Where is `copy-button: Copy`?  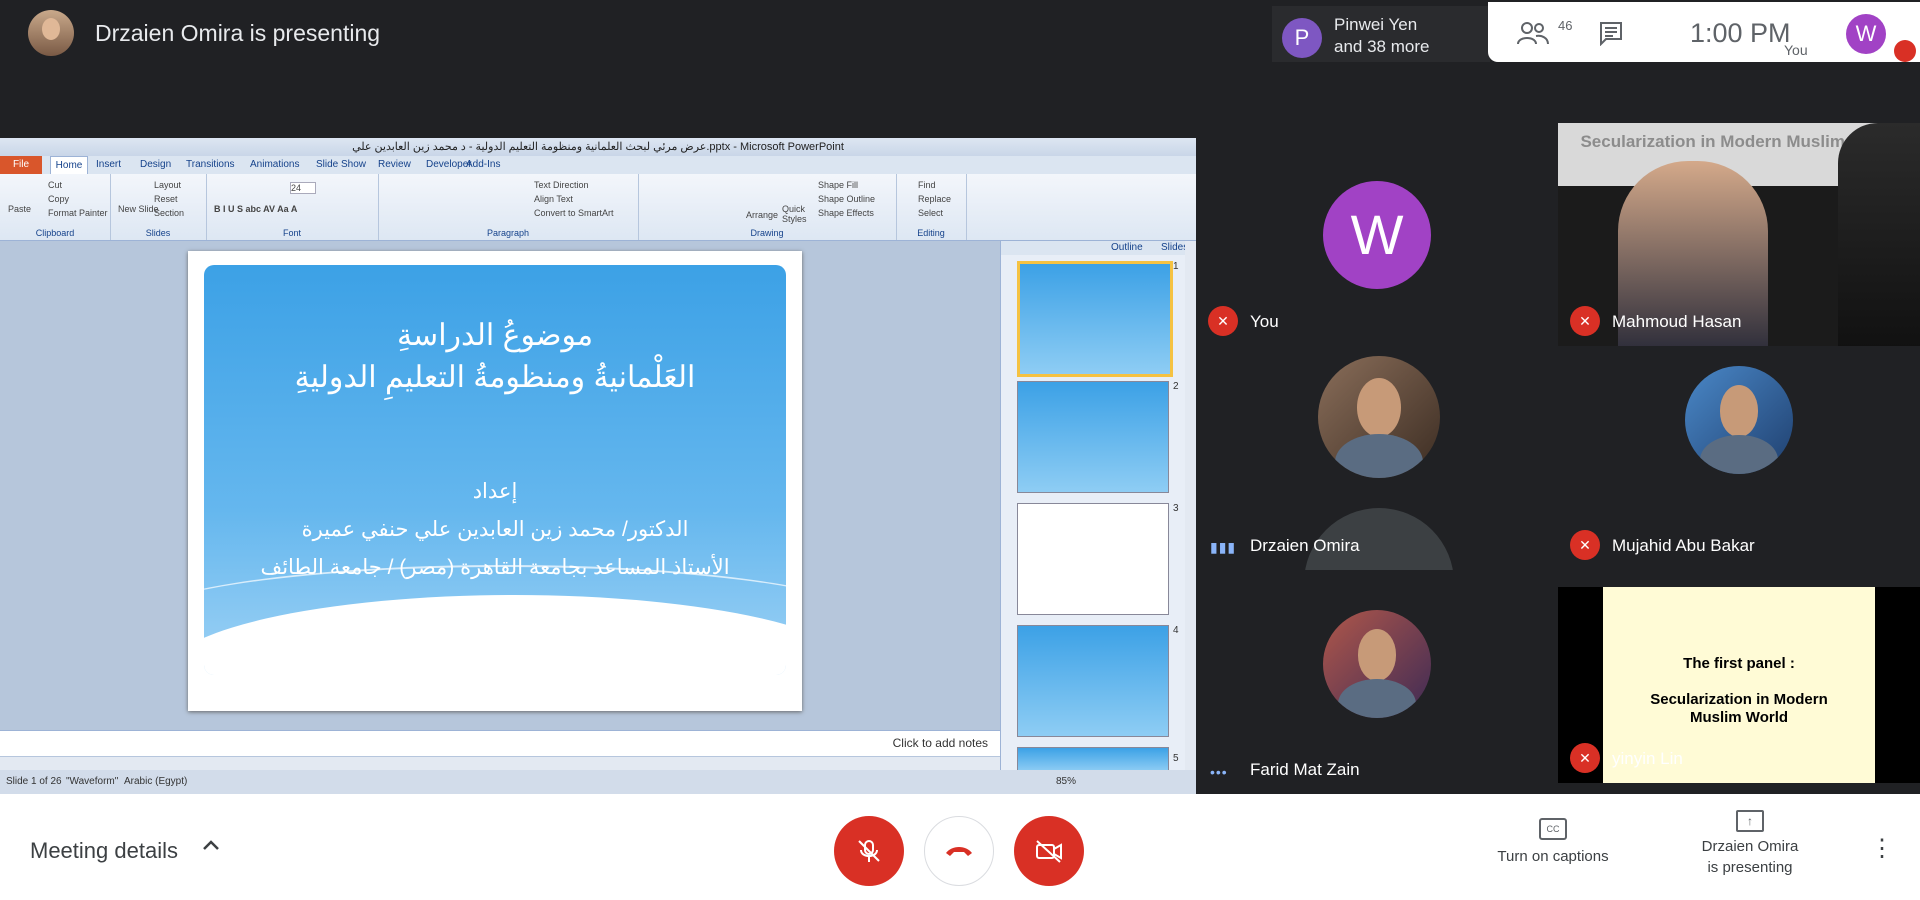 copy-button: Copy is located at coordinates (58, 199).